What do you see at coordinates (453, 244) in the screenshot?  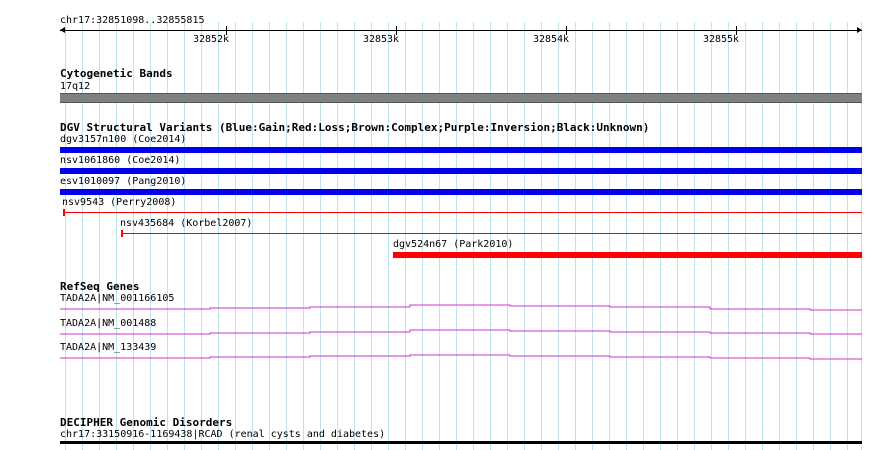 I see `variant-label: dgv524n67 (Park2010)` at bounding box center [453, 244].